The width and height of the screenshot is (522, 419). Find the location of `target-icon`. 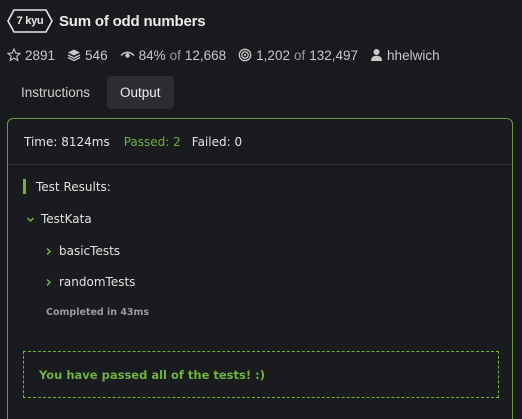

target-icon is located at coordinates (245, 55).